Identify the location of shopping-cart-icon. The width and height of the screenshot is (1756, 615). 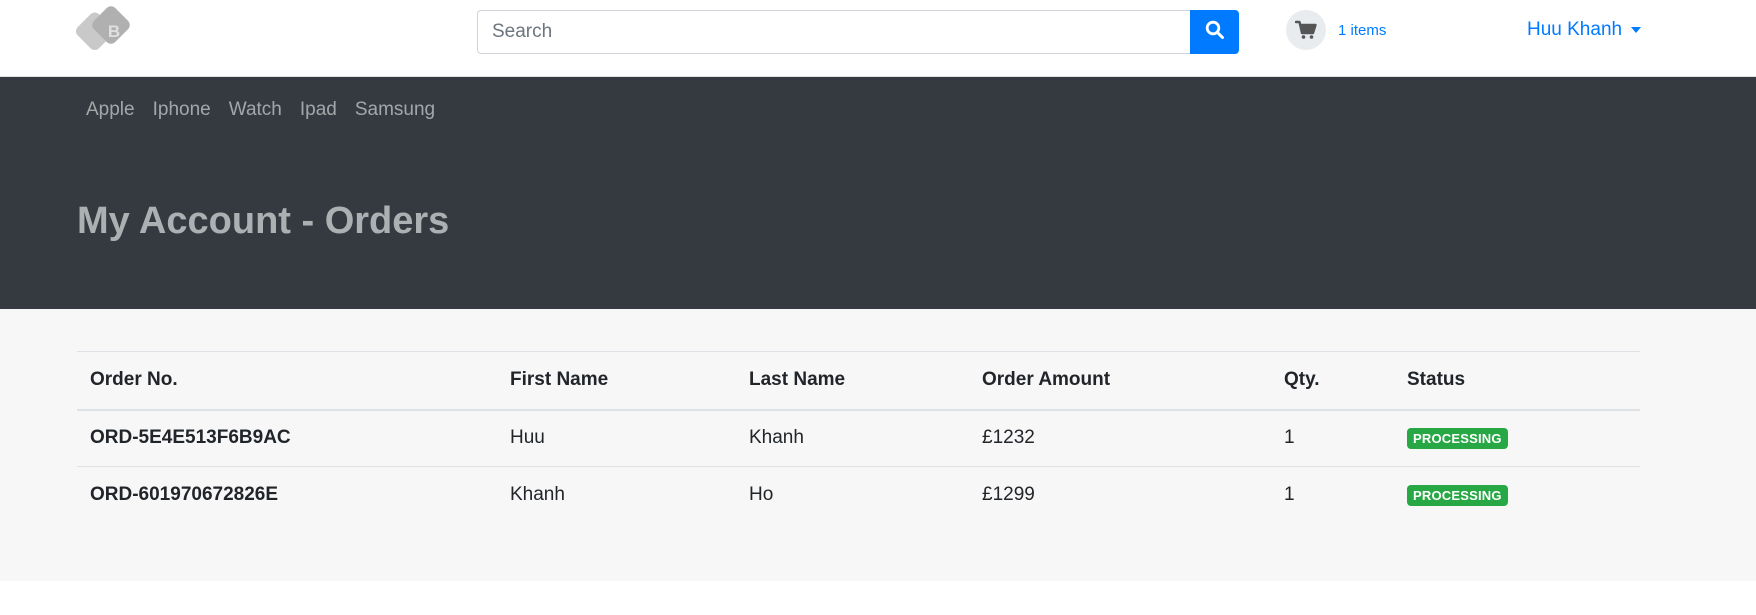
(1306, 30).